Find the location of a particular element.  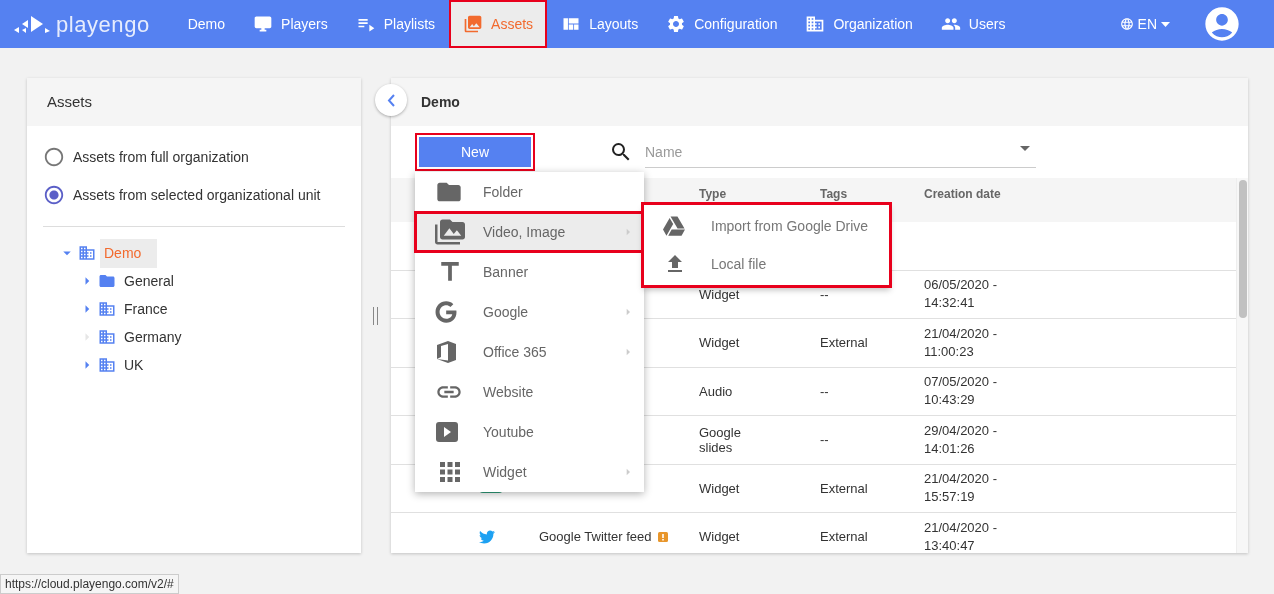

nav-tab: Demo is located at coordinates (206, 24).